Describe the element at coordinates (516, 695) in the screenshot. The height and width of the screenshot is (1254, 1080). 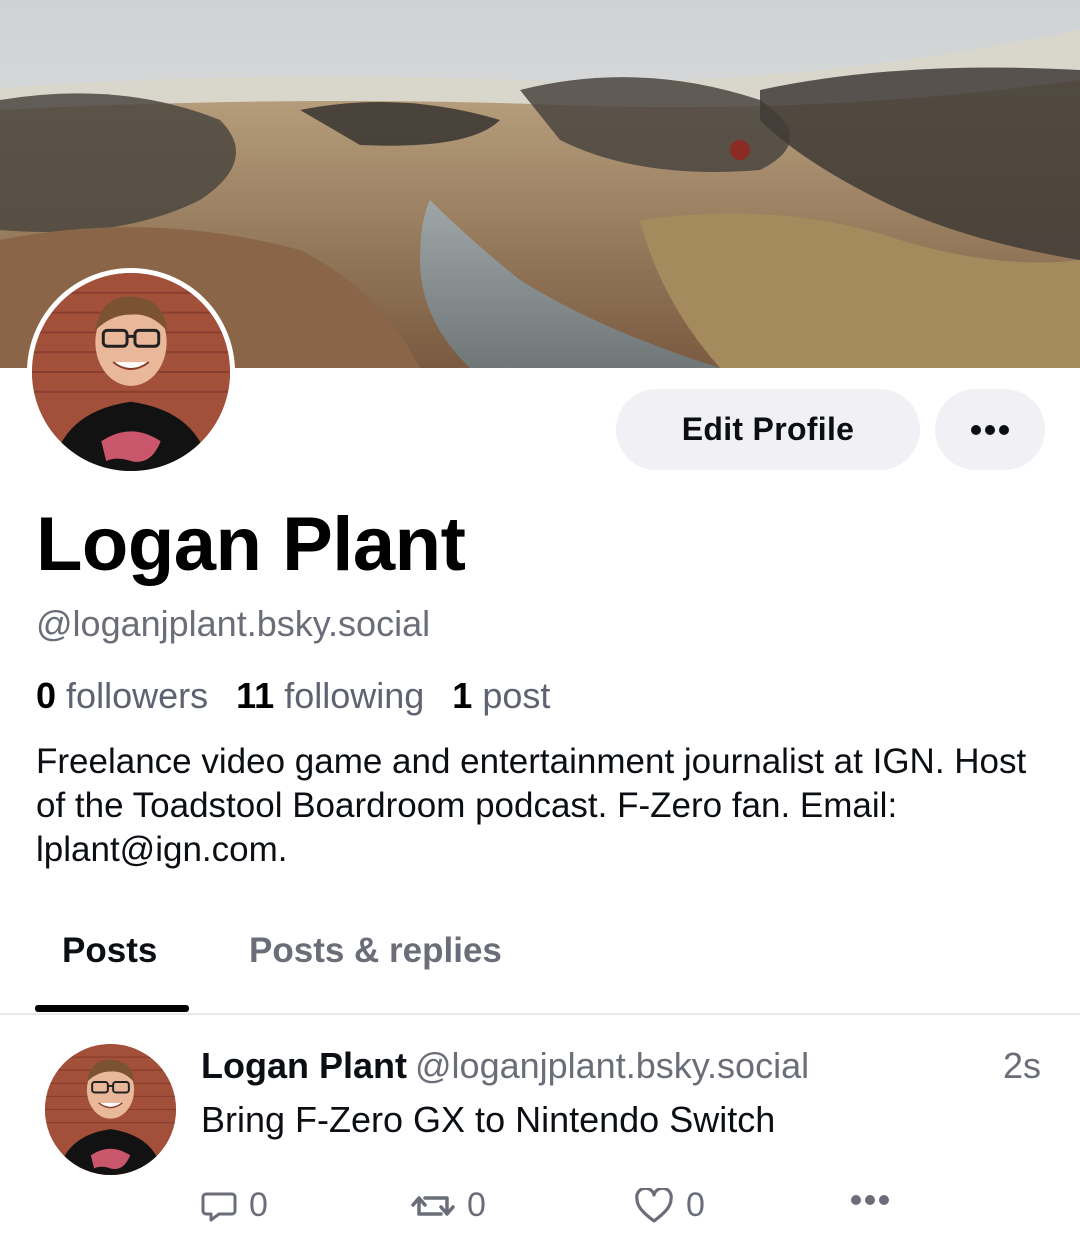
I see `posts-label: post` at that location.